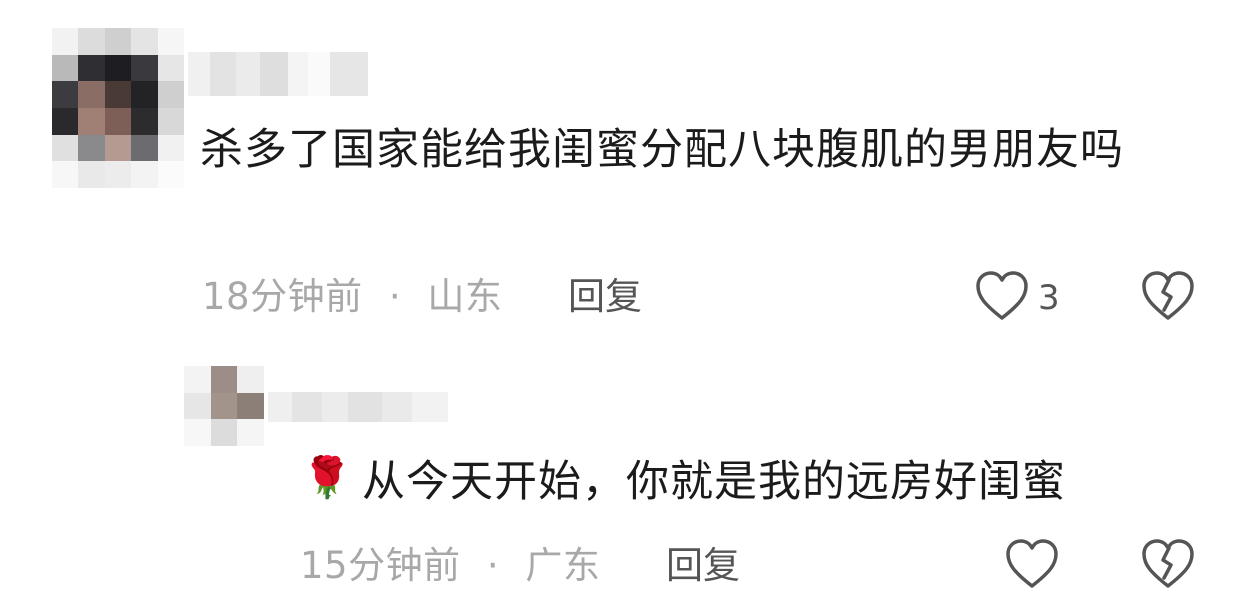  What do you see at coordinates (1049, 298) in the screenshot?
I see `like-count: 3` at bounding box center [1049, 298].